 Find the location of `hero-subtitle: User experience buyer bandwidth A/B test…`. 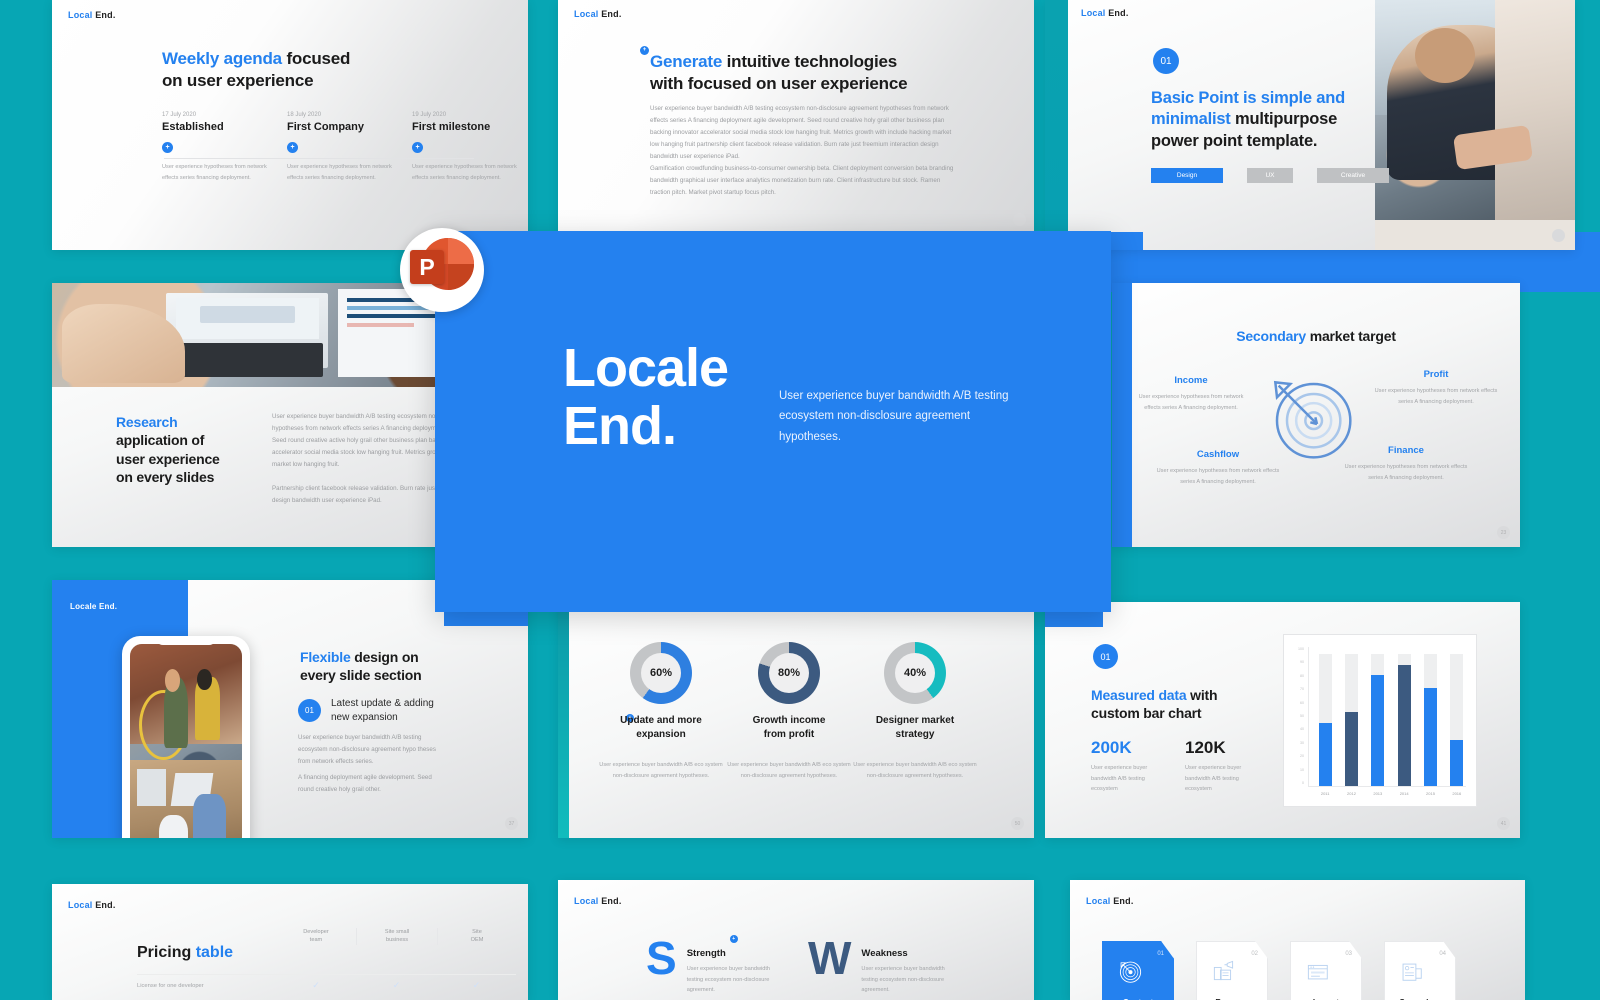

hero-subtitle: User experience buyer bandwidth A/B test… is located at coordinates (894, 416).